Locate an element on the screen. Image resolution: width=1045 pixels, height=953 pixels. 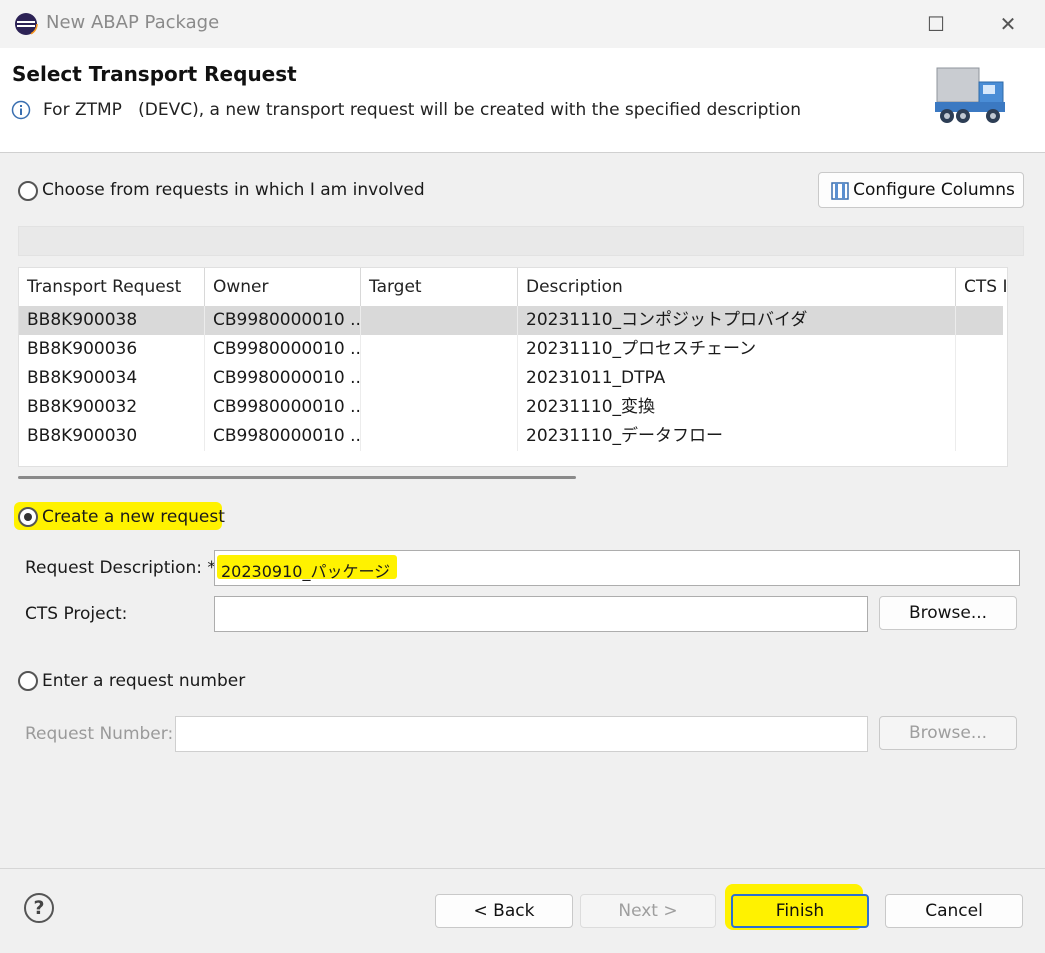
cell-transport-request: BB8K900032 is located at coordinates (112, 407).